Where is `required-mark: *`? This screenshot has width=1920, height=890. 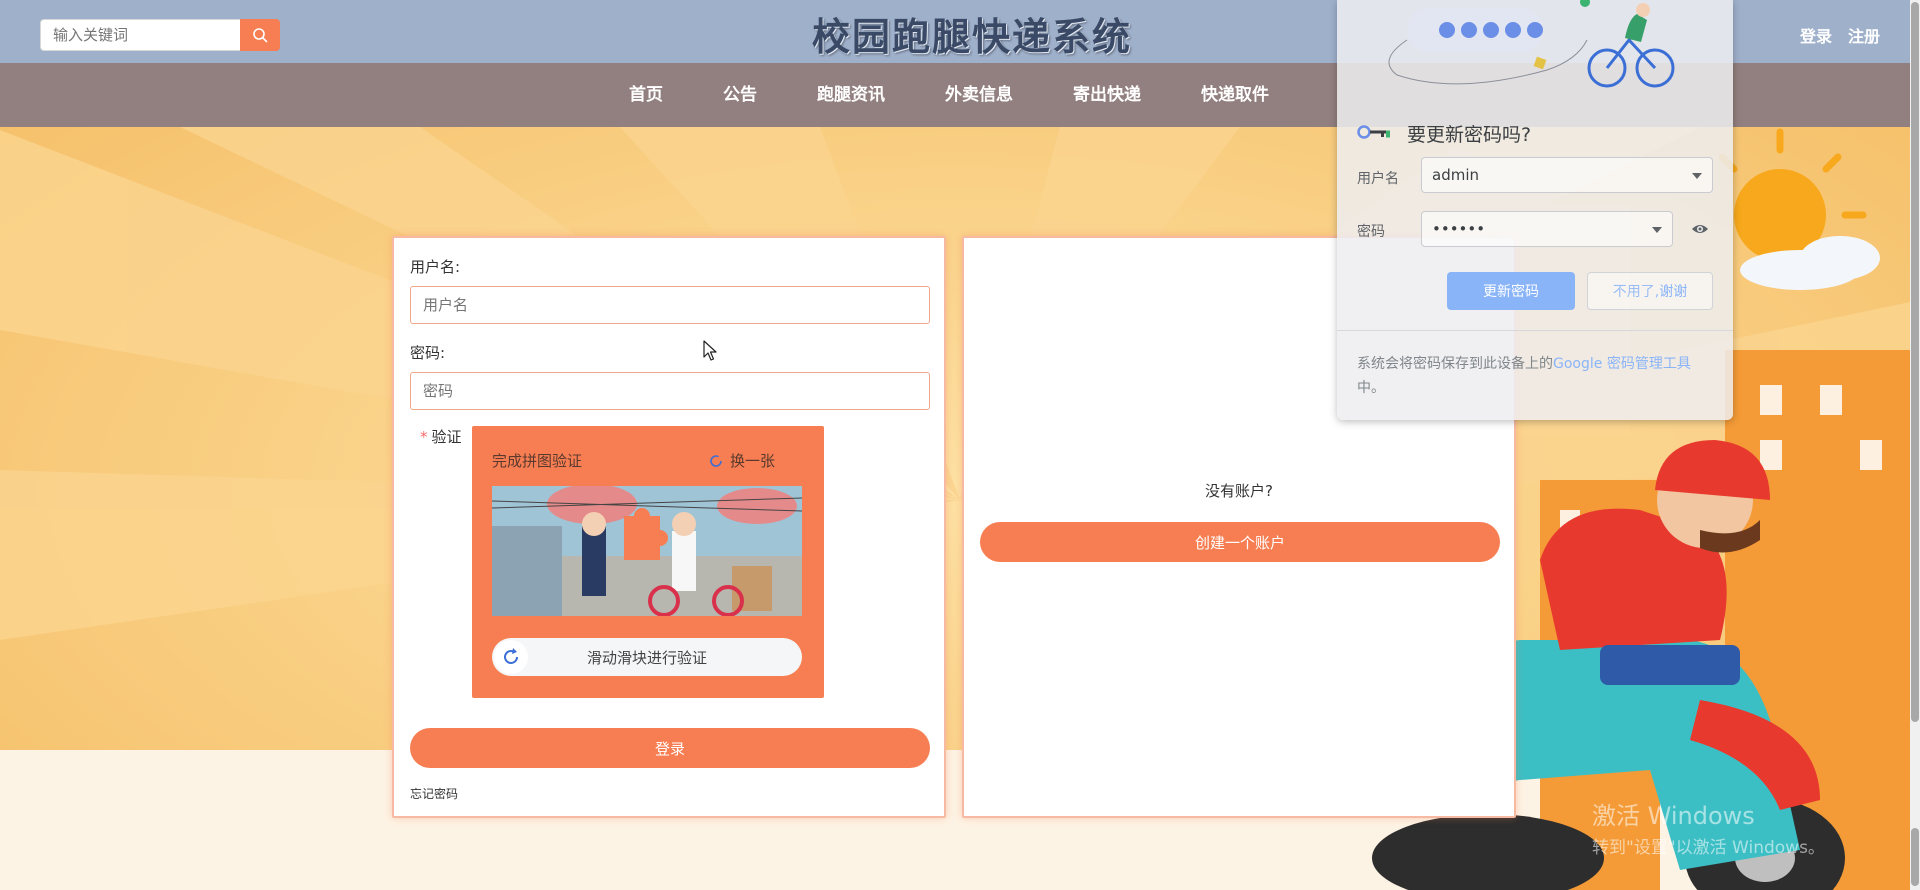 required-mark: * is located at coordinates (424, 437).